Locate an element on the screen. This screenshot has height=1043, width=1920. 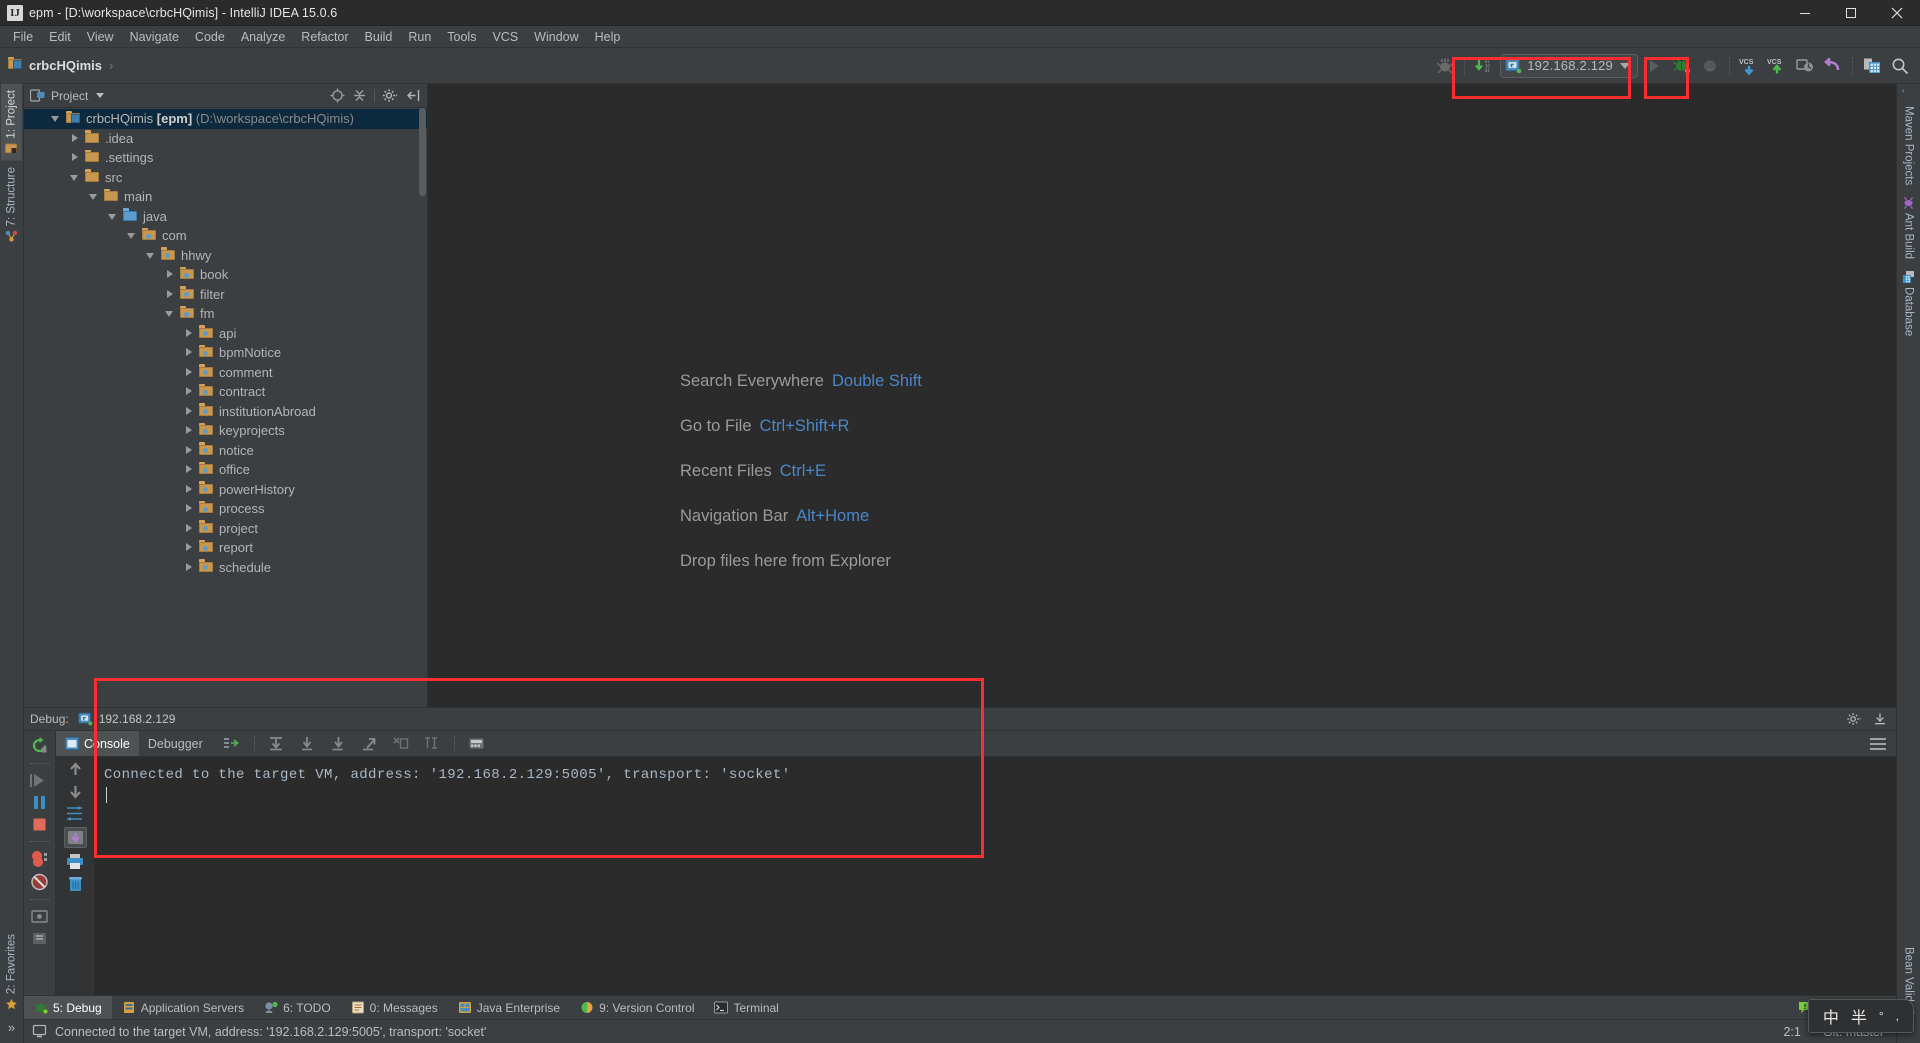
tree-node-institutionabroad: institutionAbroad is located at coordinates (225, 412).